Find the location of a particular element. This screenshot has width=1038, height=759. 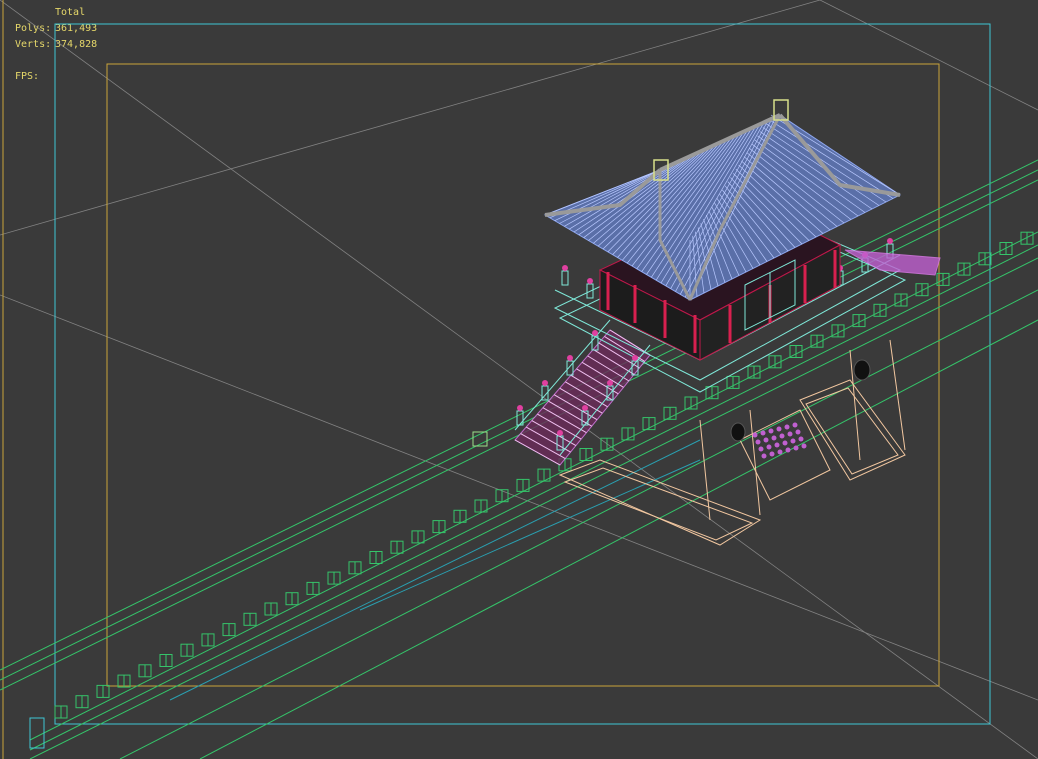

staircase-wireframe is located at coordinates (582, 392).